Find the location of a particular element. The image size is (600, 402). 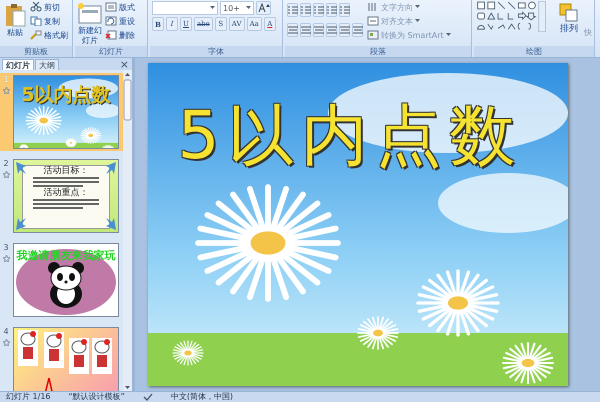

increase-indent-button is located at coordinates (331, 10).